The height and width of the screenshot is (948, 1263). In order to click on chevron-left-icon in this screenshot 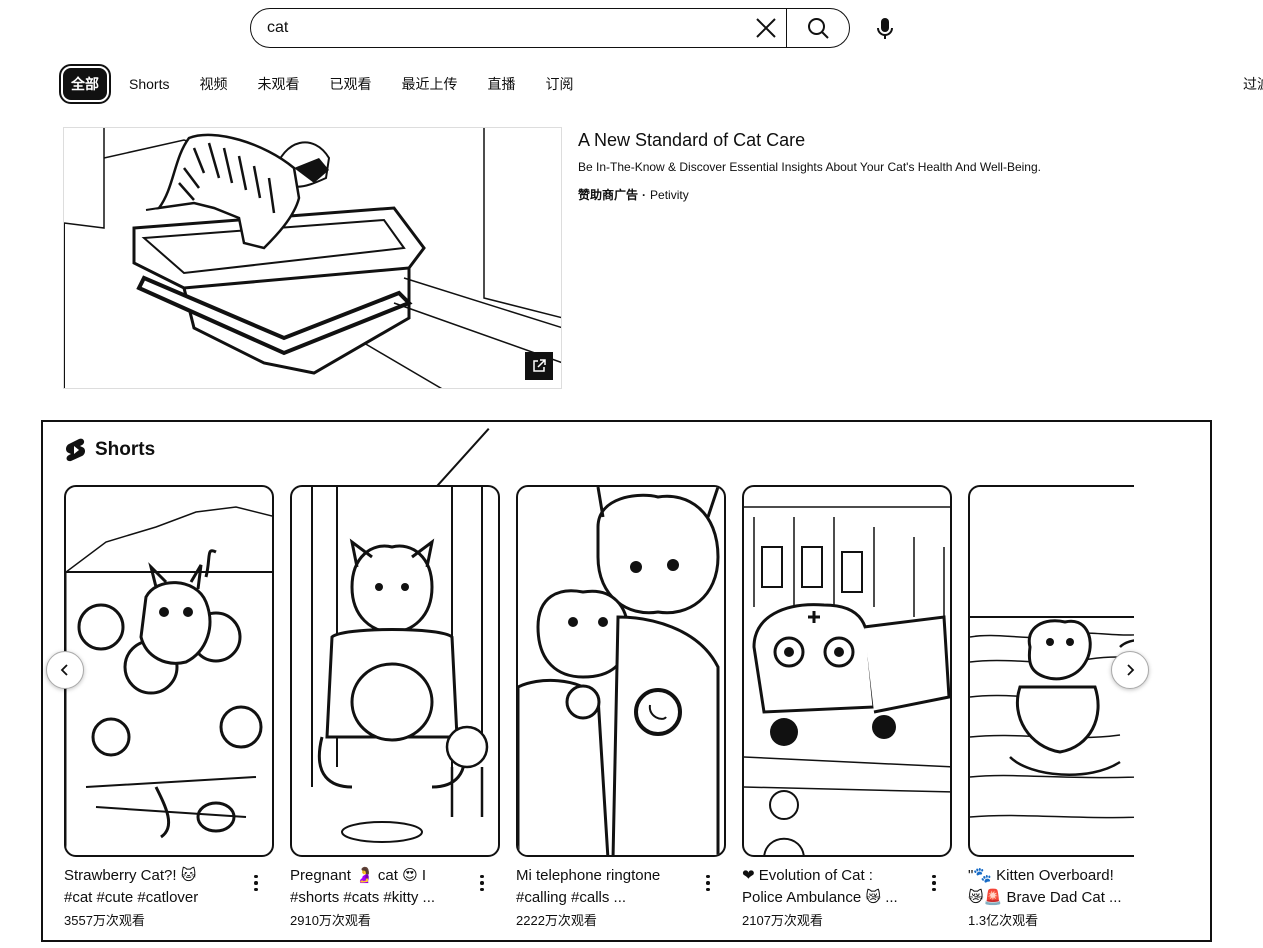, I will do `click(64, 670)`.